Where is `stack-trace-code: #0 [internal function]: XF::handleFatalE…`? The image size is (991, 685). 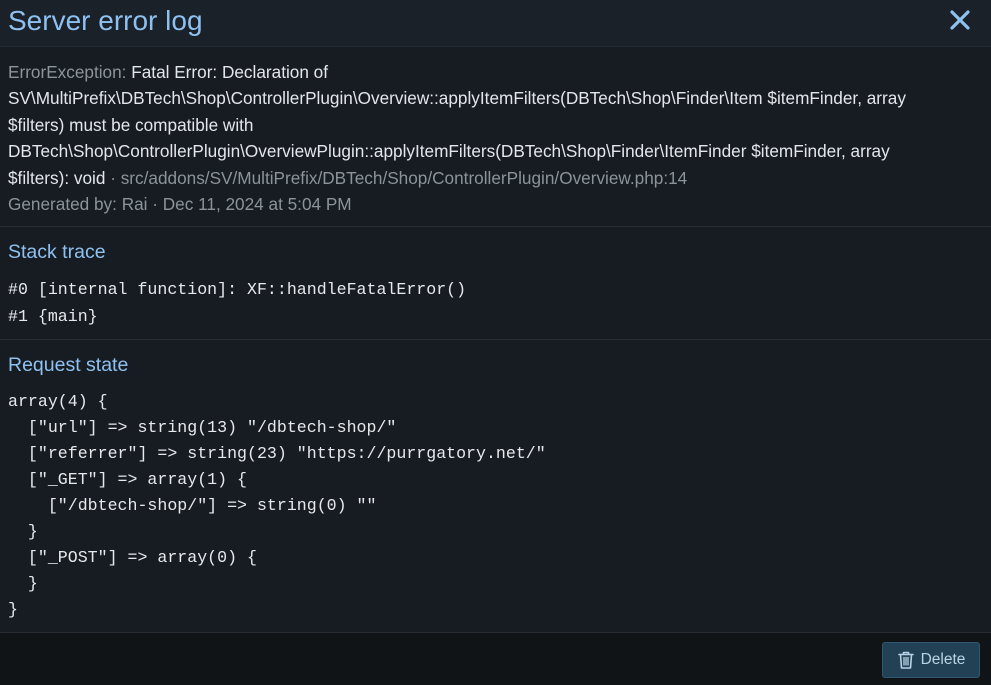
stack-trace-code: #0 [internal function]: XF::handleFatalE… is located at coordinates (495, 303).